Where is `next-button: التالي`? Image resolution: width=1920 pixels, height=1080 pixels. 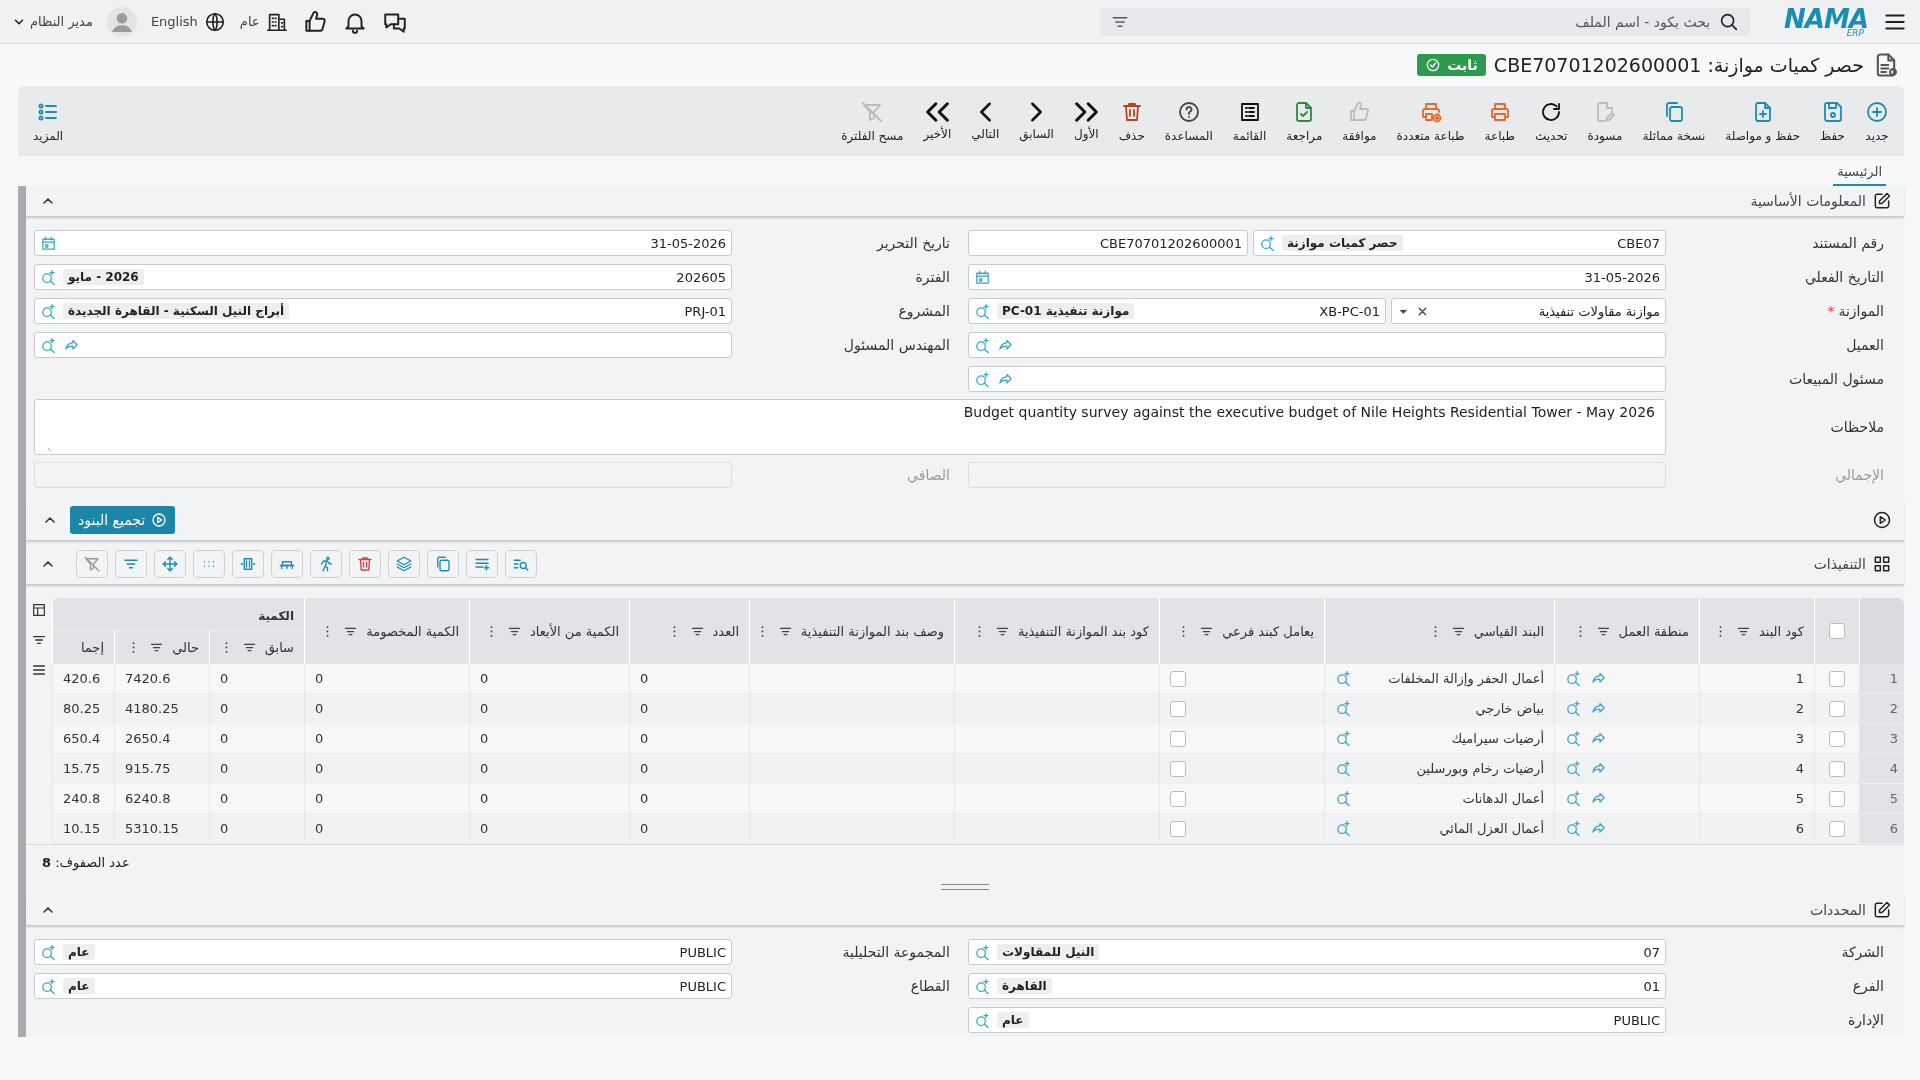 next-button: التالي is located at coordinates (985, 121).